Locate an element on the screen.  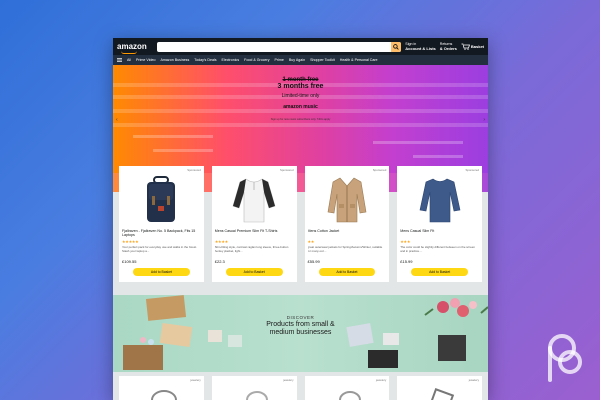
returns-orders-link: Returns & Orders is located at coordinates (448, 46).